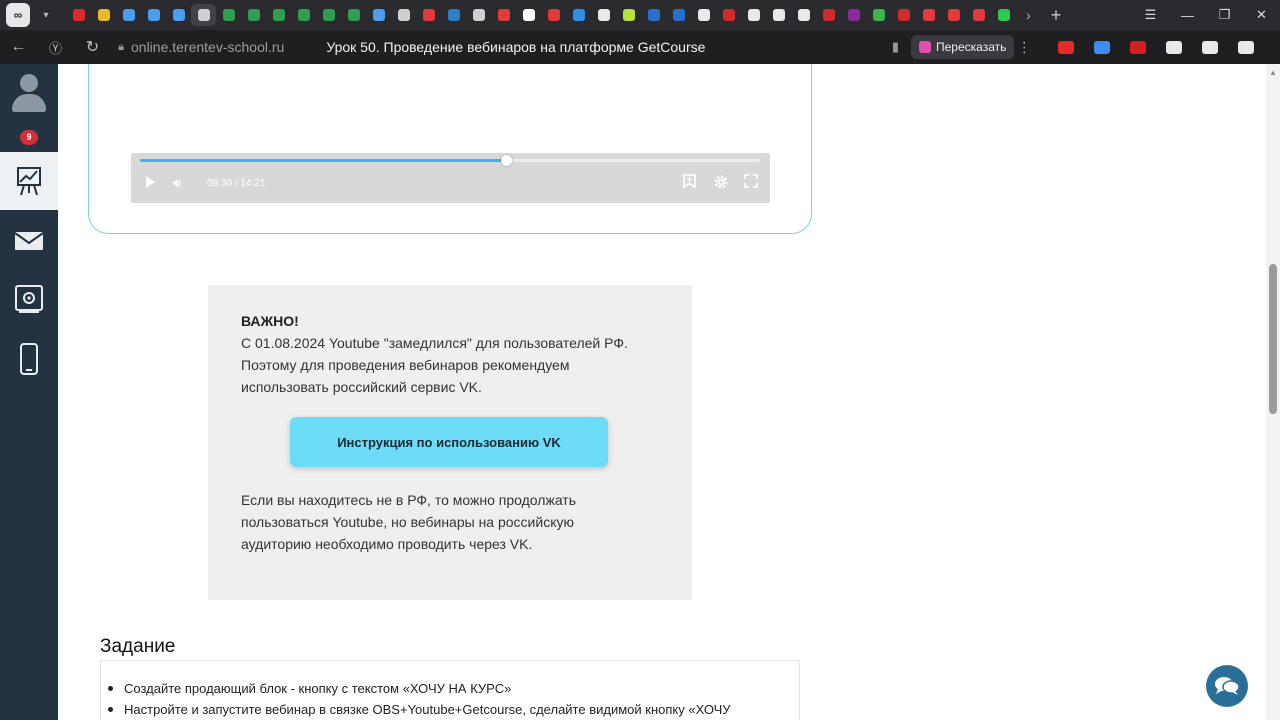 This screenshot has height=720, width=1280. Describe the element at coordinates (925, 47) in the screenshot. I see `retell-icon` at that location.